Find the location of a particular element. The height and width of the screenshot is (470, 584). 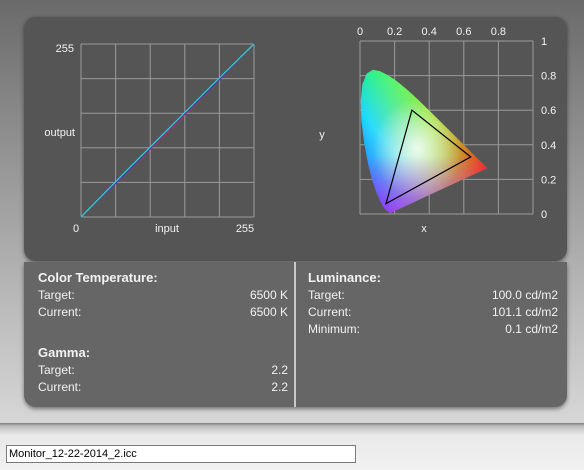

gamma-current-value: 2.2 is located at coordinates (279, 387).